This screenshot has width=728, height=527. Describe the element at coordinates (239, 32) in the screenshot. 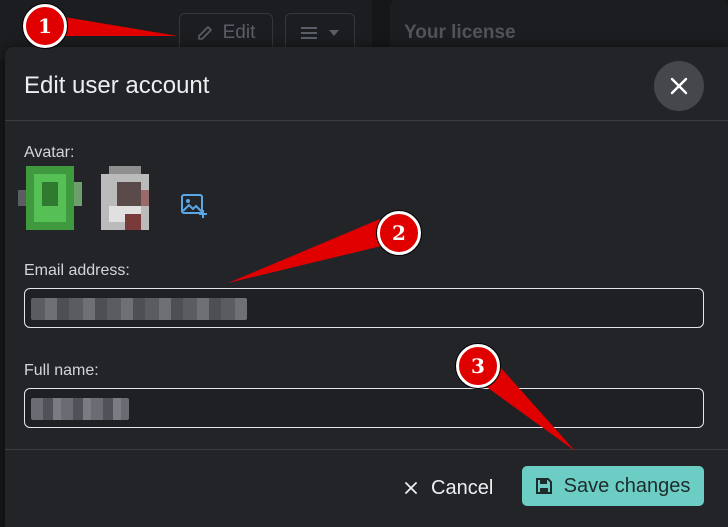

I see `edit-button-label: Edit` at that location.